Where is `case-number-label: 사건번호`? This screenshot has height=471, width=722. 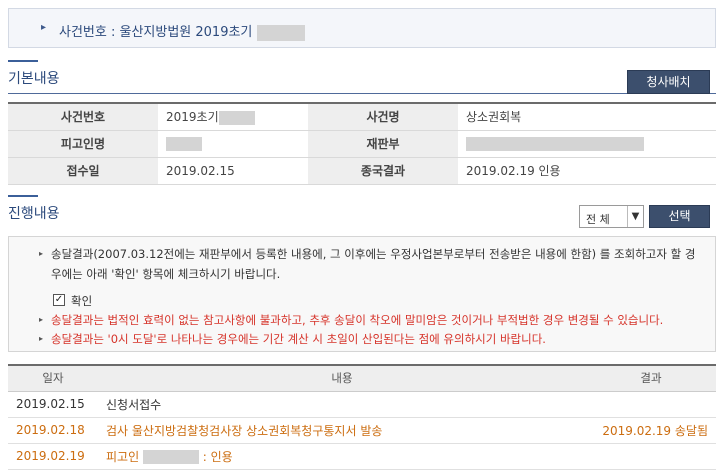 case-number-label: 사건번호 is located at coordinates (83, 116).